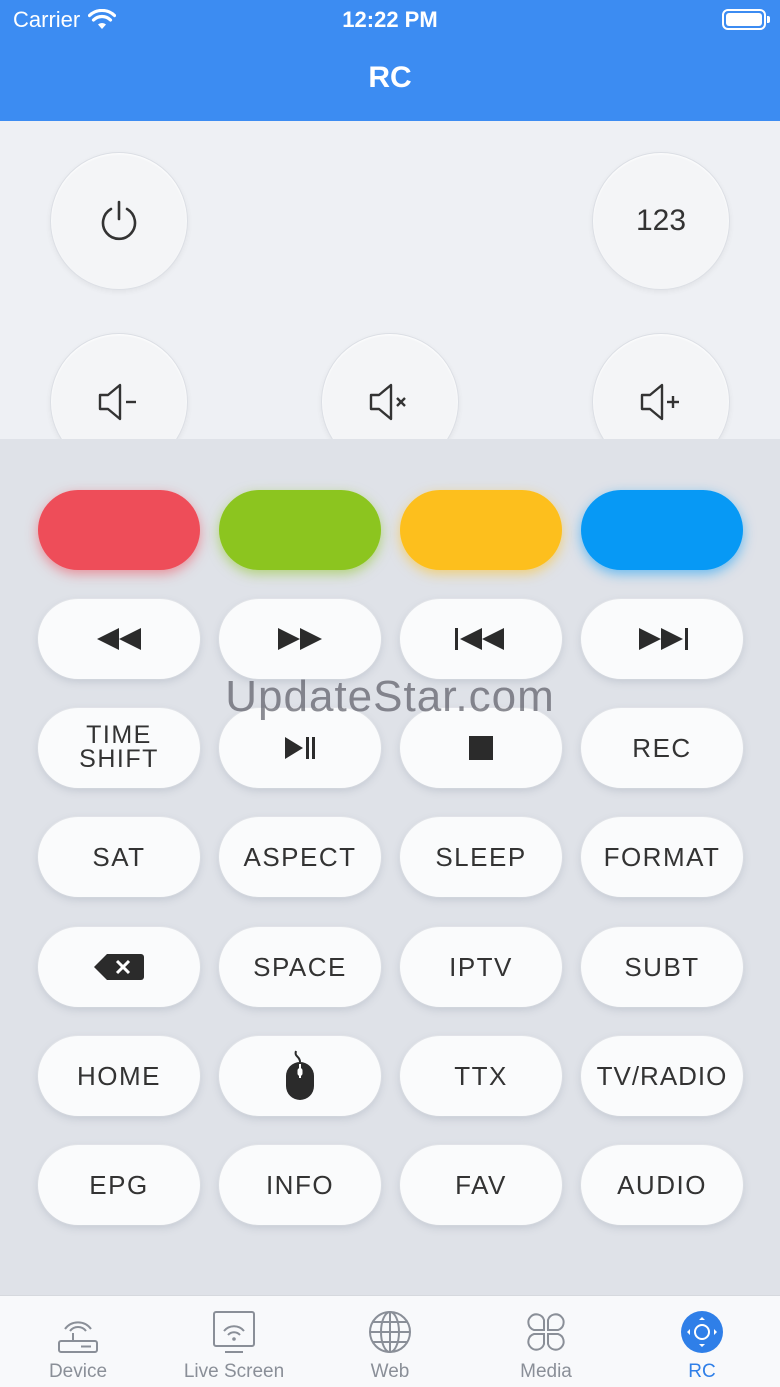 Image resolution: width=780 pixels, height=1387 pixels. I want to click on numpad-button: 123, so click(661, 221).